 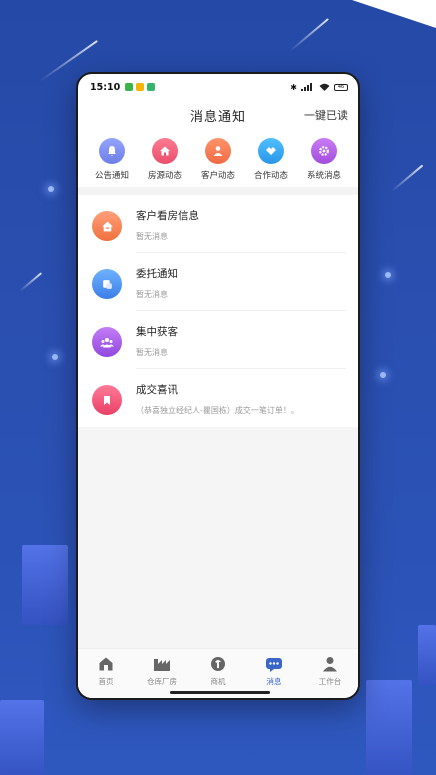 I want to click on tab-label: 消息, so click(x=274, y=681).